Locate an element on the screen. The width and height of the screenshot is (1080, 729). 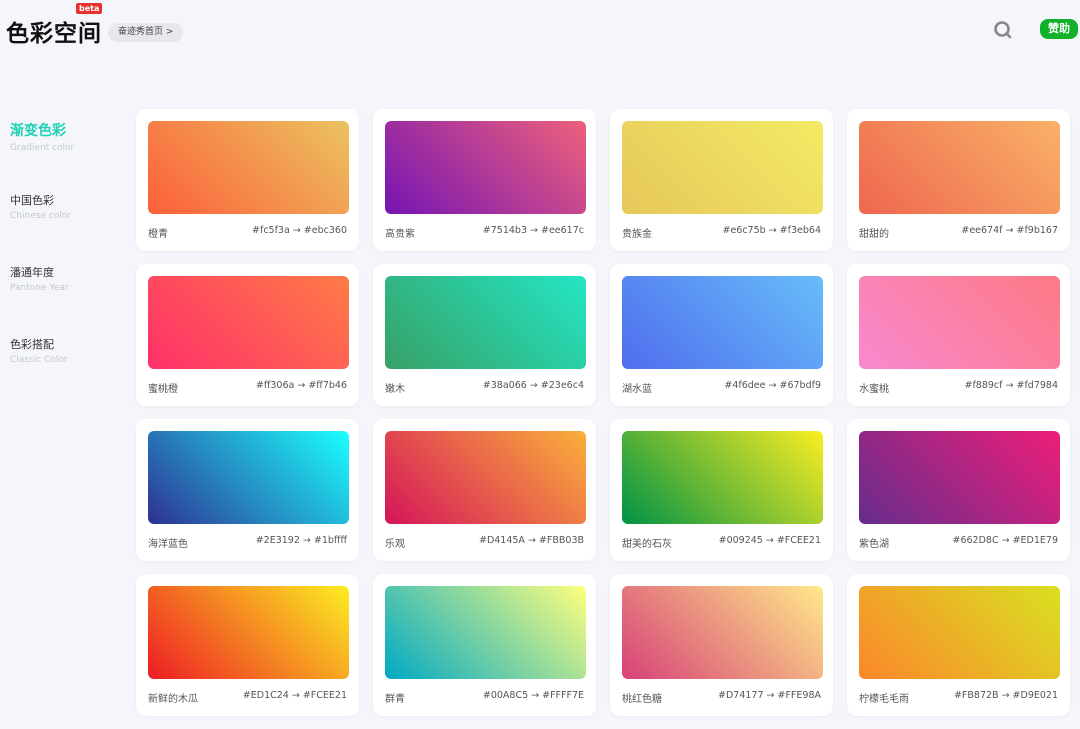
sidebar-item-label: 中国色彩 is located at coordinates (32, 200).